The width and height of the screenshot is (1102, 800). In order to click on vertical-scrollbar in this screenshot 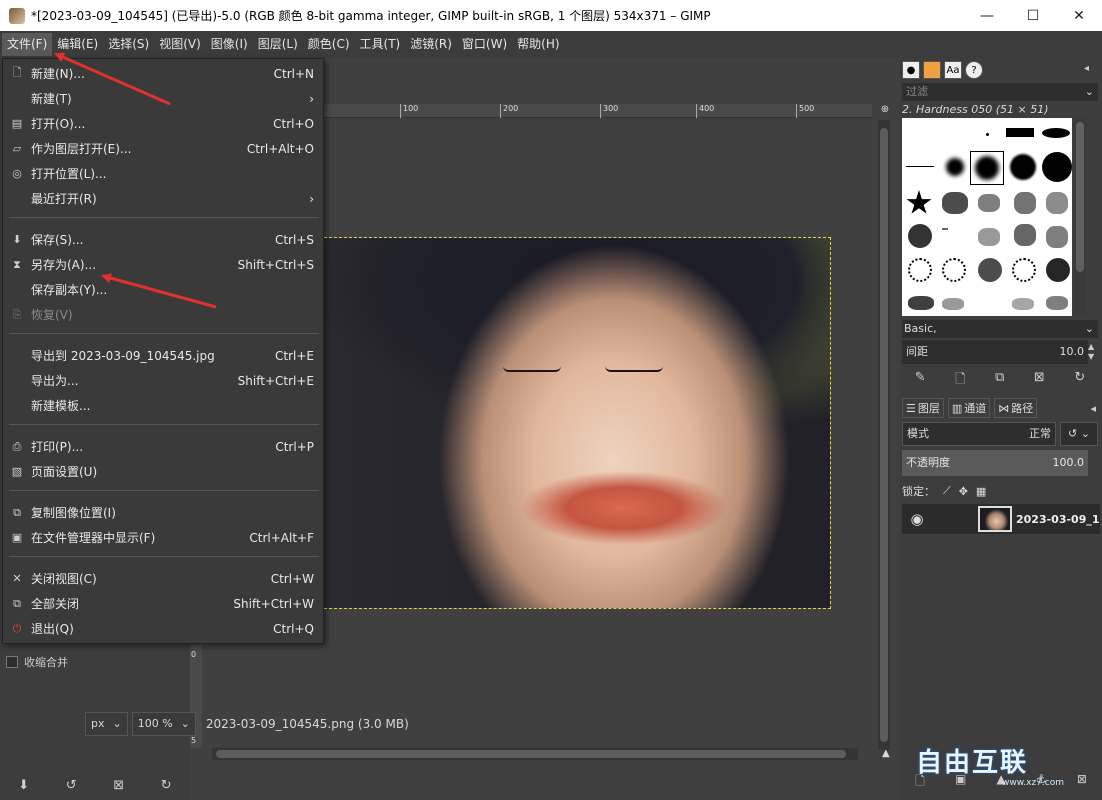, I will do `click(884, 435)`.